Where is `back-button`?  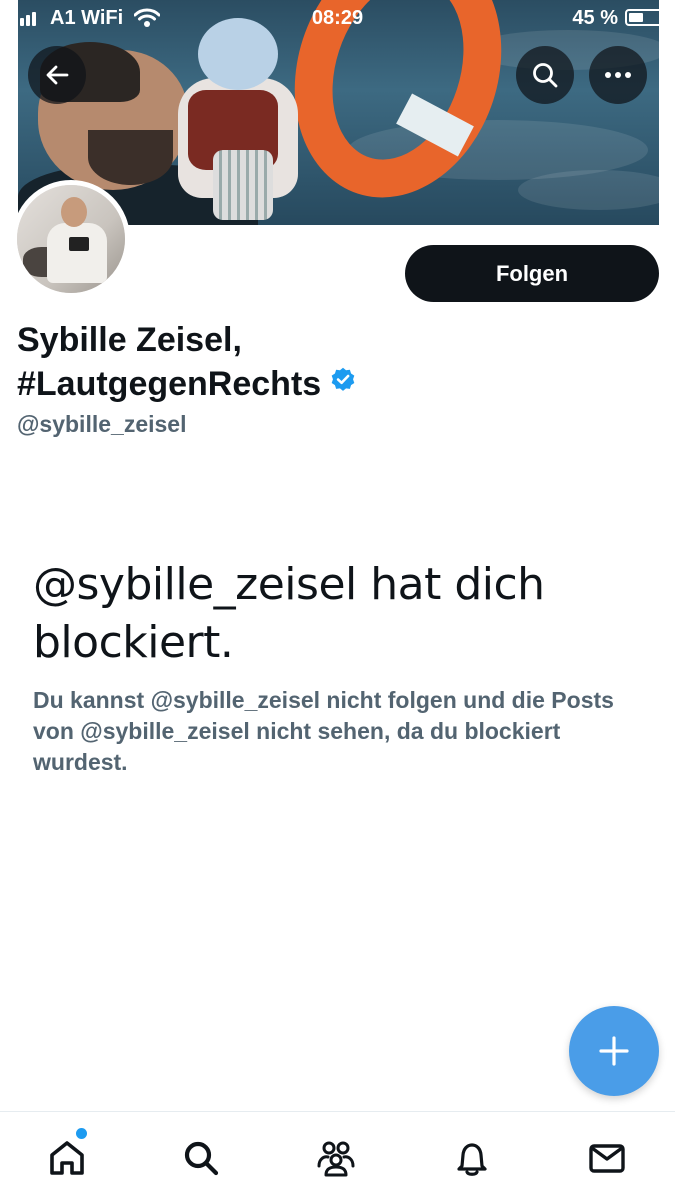
back-button is located at coordinates (57, 75).